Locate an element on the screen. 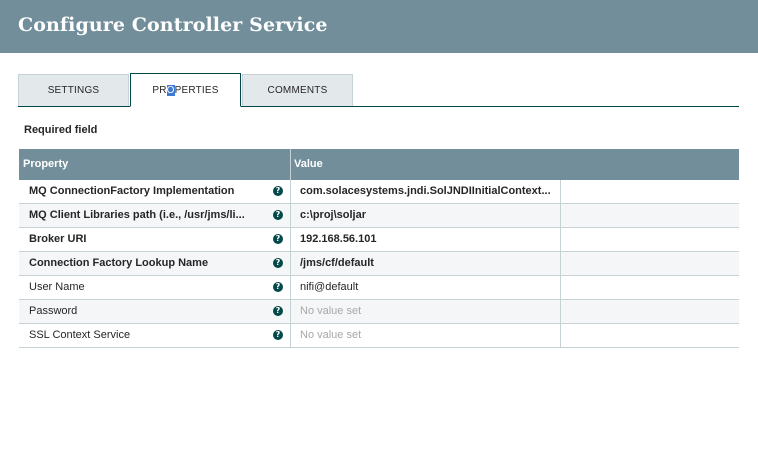  table-row: User Name ? nifi@default is located at coordinates (379, 288).